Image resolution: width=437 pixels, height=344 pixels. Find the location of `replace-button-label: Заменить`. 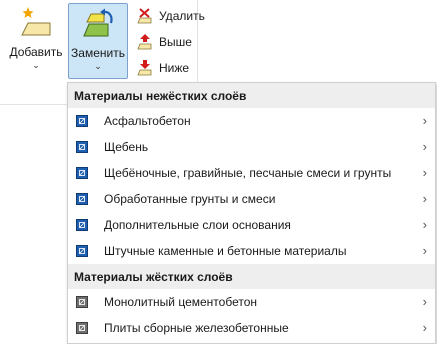

replace-button-label: Заменить is located at coordinates (98, 53).